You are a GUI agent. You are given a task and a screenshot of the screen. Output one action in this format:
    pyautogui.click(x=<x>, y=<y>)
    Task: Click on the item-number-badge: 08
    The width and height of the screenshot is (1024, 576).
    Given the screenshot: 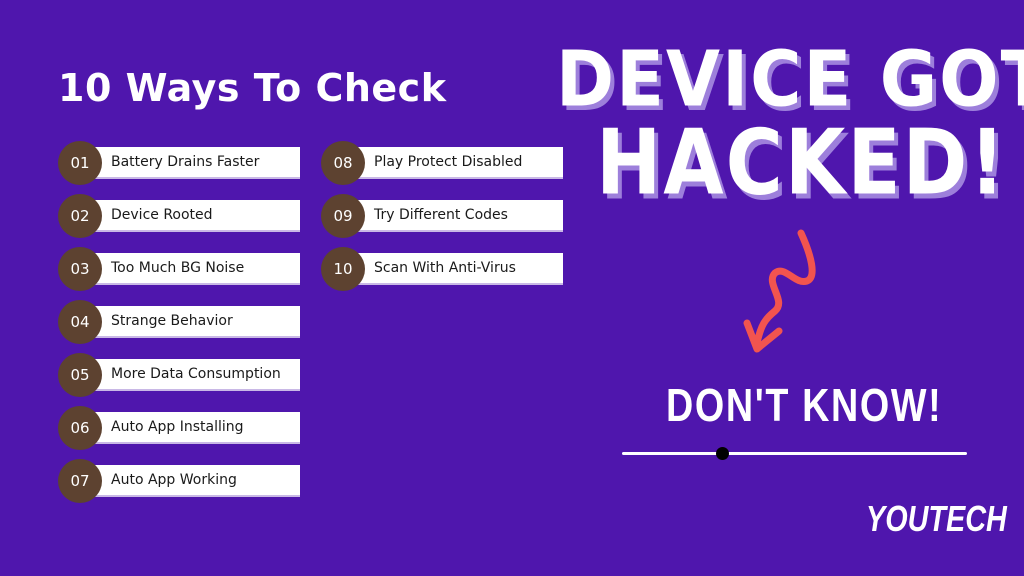 What is the action you would take?
    pyautogui.click(x=343, y=163)
    